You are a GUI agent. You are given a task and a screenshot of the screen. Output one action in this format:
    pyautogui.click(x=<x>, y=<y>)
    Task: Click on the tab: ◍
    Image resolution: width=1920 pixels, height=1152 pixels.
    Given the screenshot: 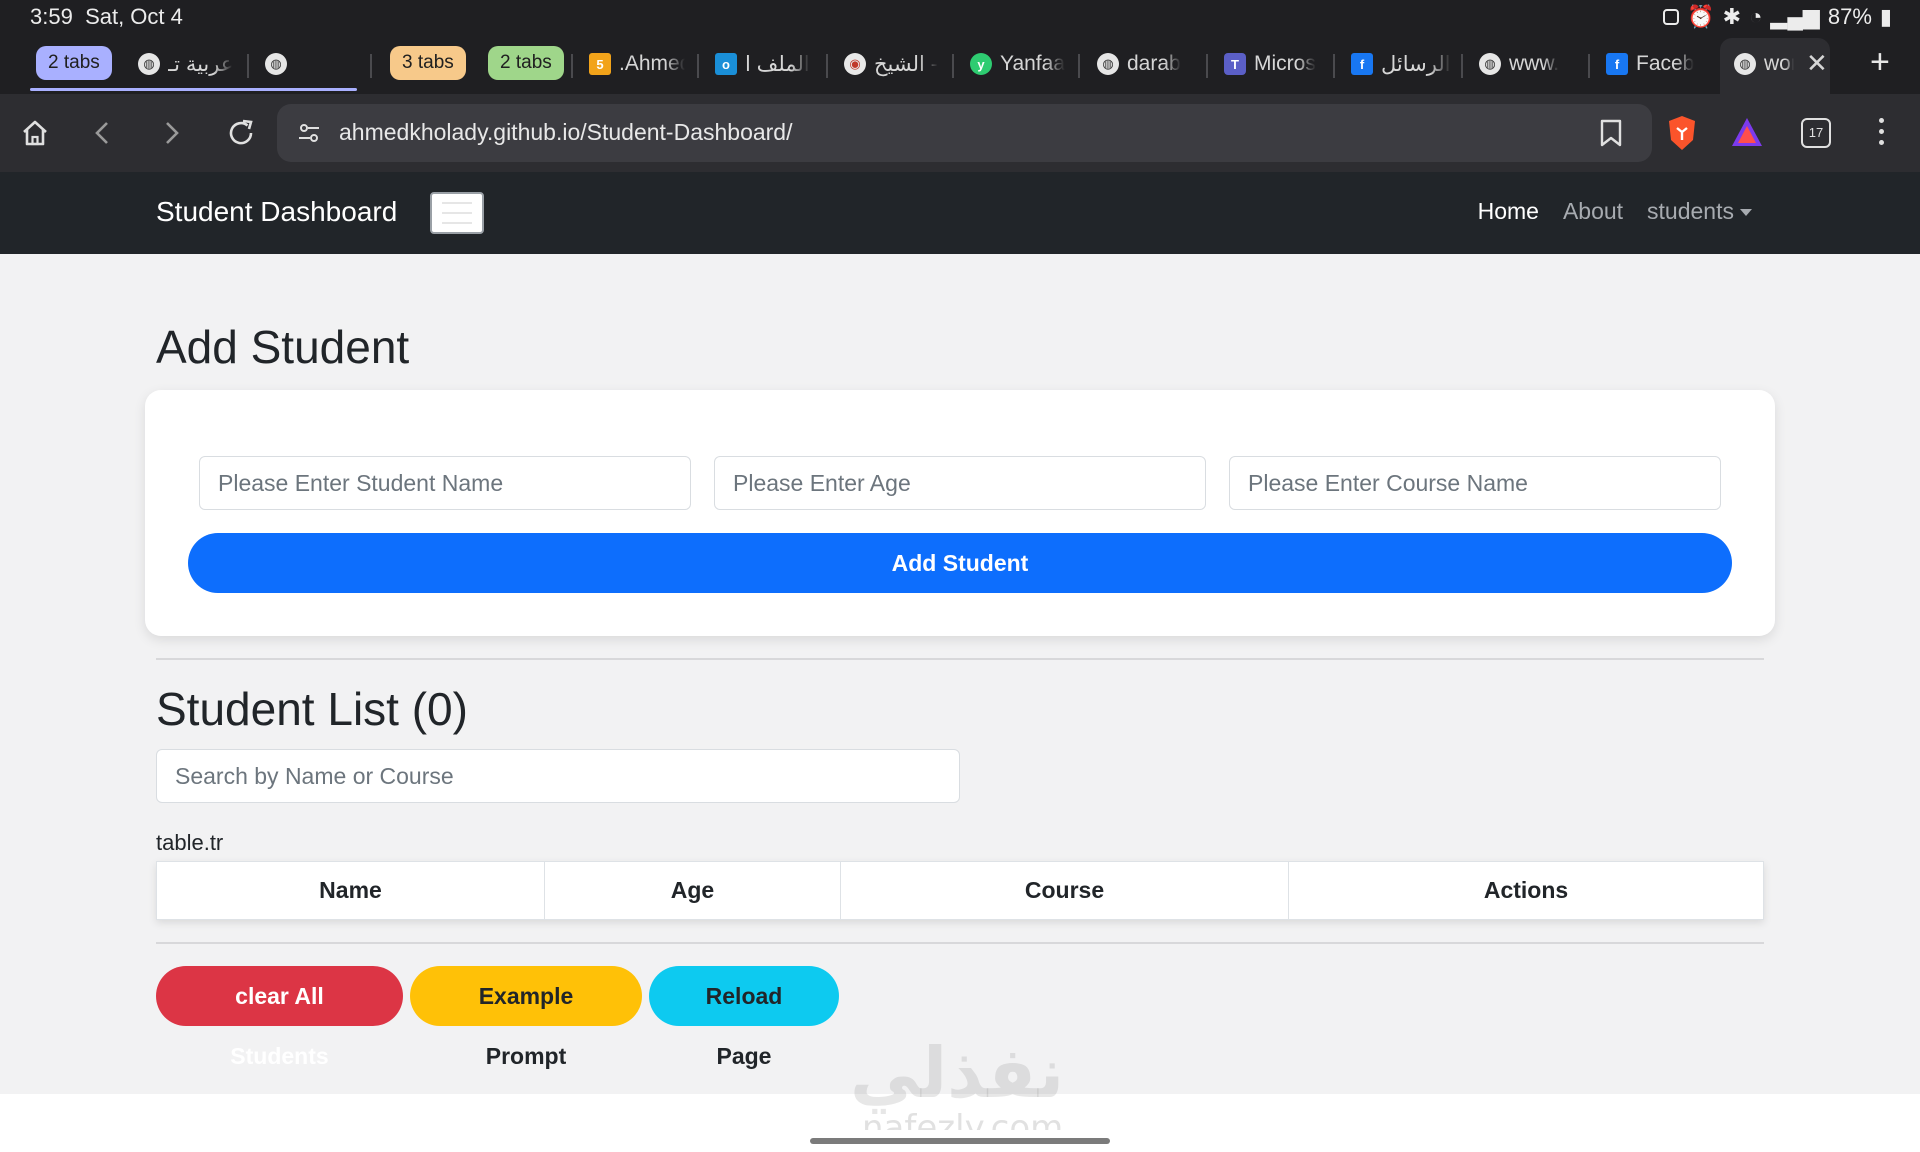 What is the action you would take?
    pyautogui.click(x=315, y=64)
    